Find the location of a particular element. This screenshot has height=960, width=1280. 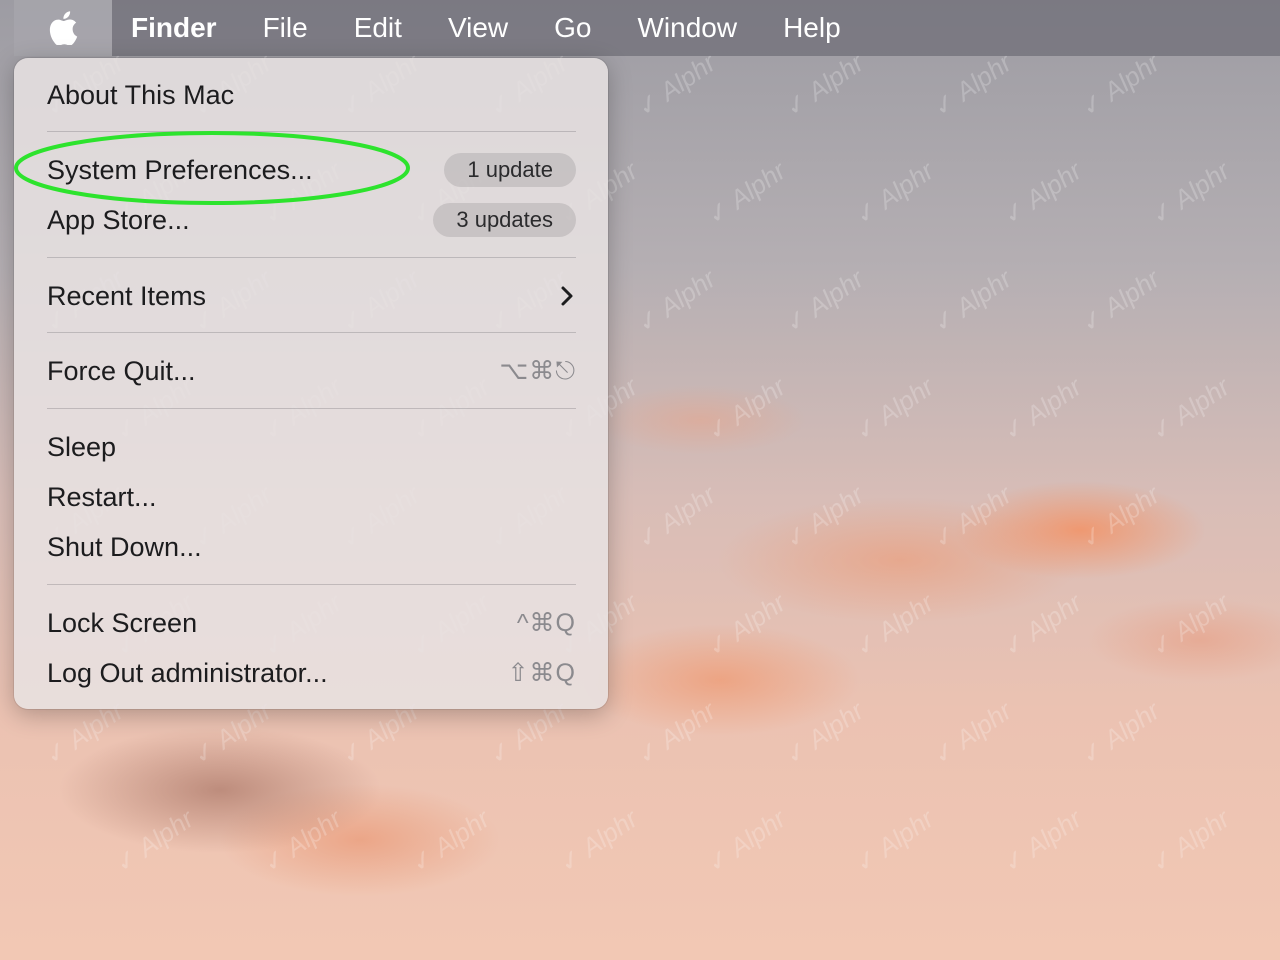

chevron-right-icon is located at coordinates (567, 296).